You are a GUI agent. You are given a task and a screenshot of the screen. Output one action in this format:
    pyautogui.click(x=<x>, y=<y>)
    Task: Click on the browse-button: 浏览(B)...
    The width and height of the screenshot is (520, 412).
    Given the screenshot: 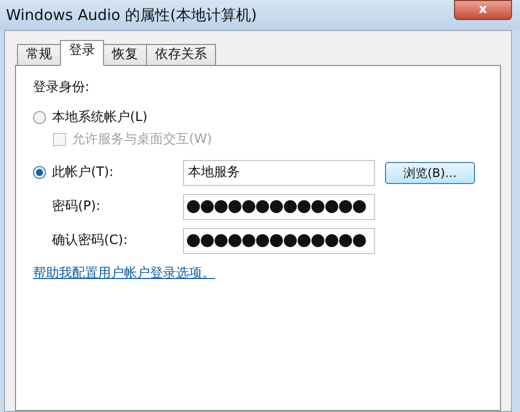 What is the action you would take?
    pyautogui.click(x=430, y=173)
    